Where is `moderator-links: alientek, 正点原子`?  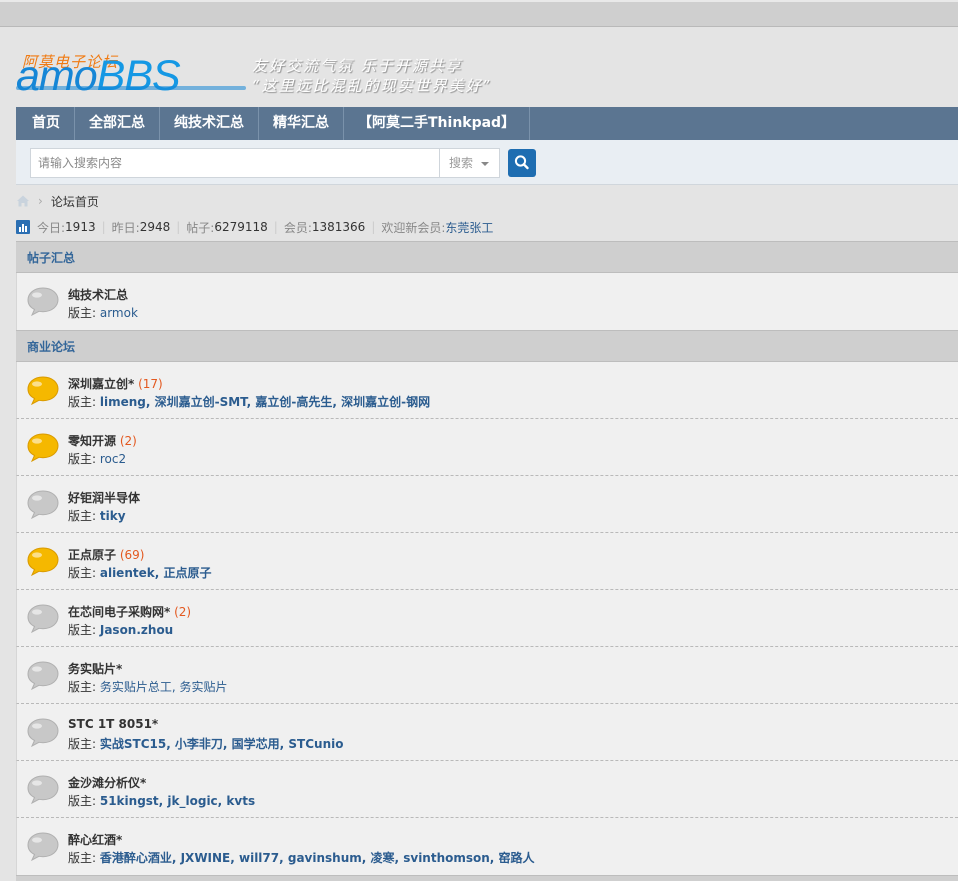
moderator-links: alientek, 正点原子 is located at coordinates (156, 573).